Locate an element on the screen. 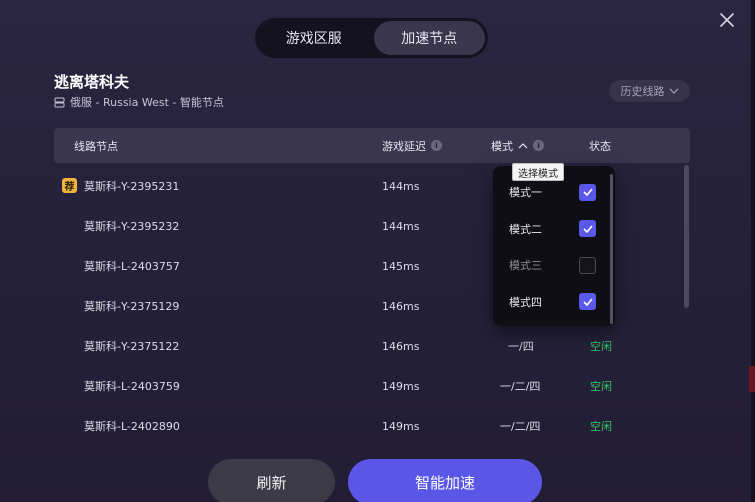 Image resolution: width=755 pixels, height=502 pixels. node-name: 莫斯科-Y-2375129 is located at coordinates (132, 306).